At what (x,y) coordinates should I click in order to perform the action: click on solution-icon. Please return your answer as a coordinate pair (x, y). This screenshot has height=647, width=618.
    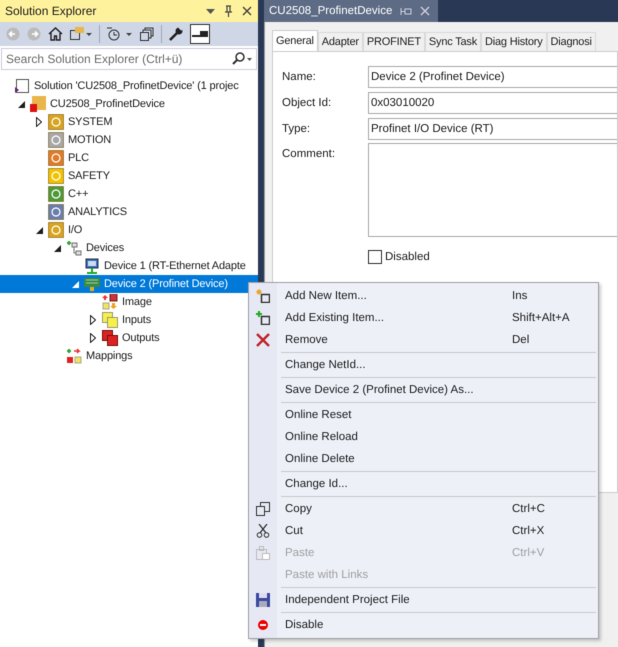
    Looking at the image, I should click on (22, 86).